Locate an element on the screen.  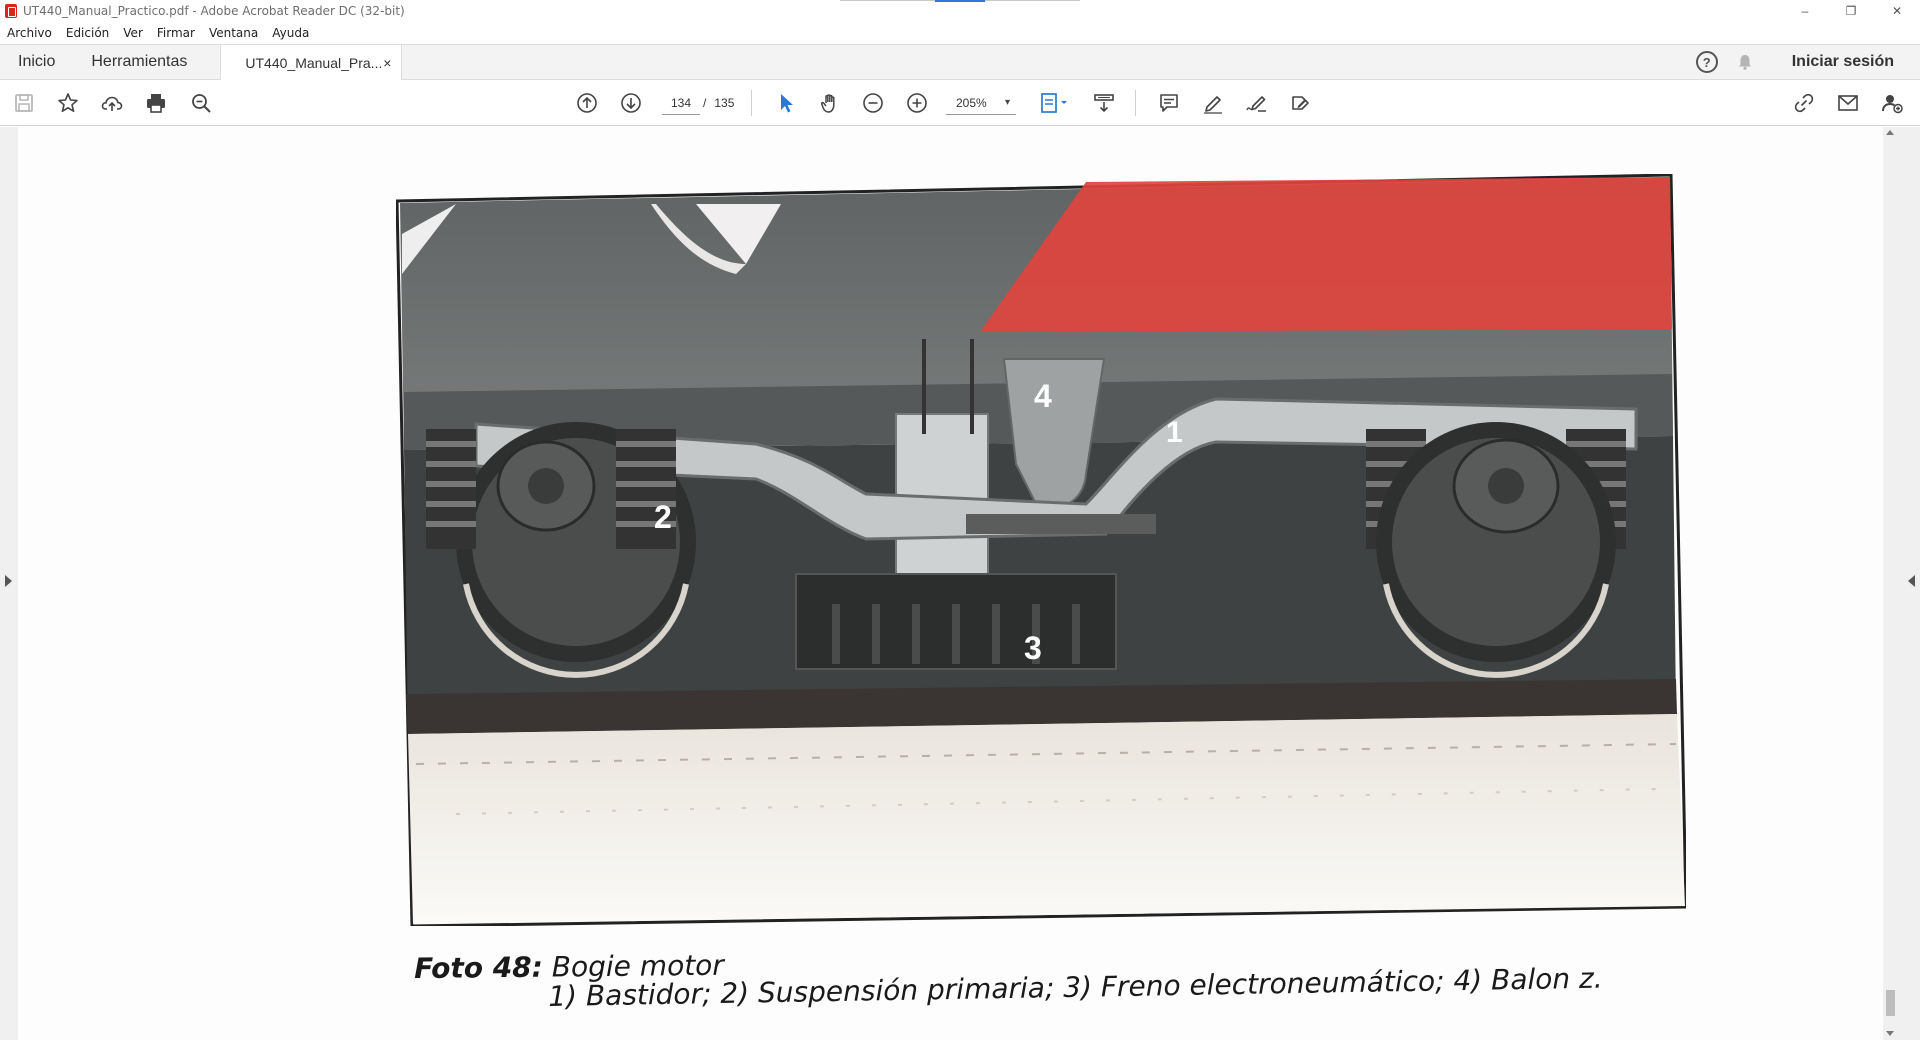
zoom-in-icon is located at coordinates (917, 103).